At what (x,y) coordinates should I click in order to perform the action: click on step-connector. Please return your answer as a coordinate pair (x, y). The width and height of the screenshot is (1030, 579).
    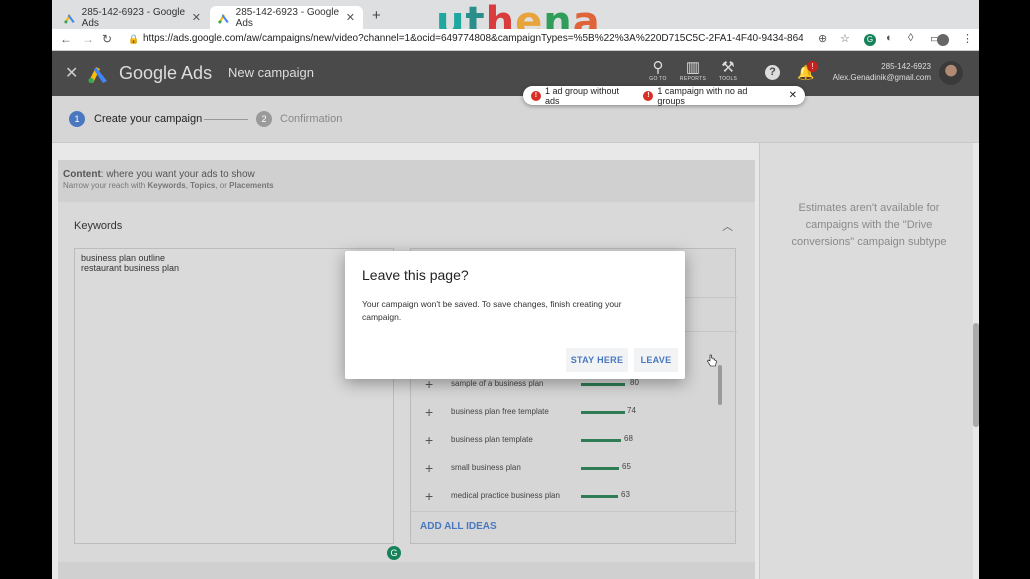
    Looking at the image, I should click on (226, 119).